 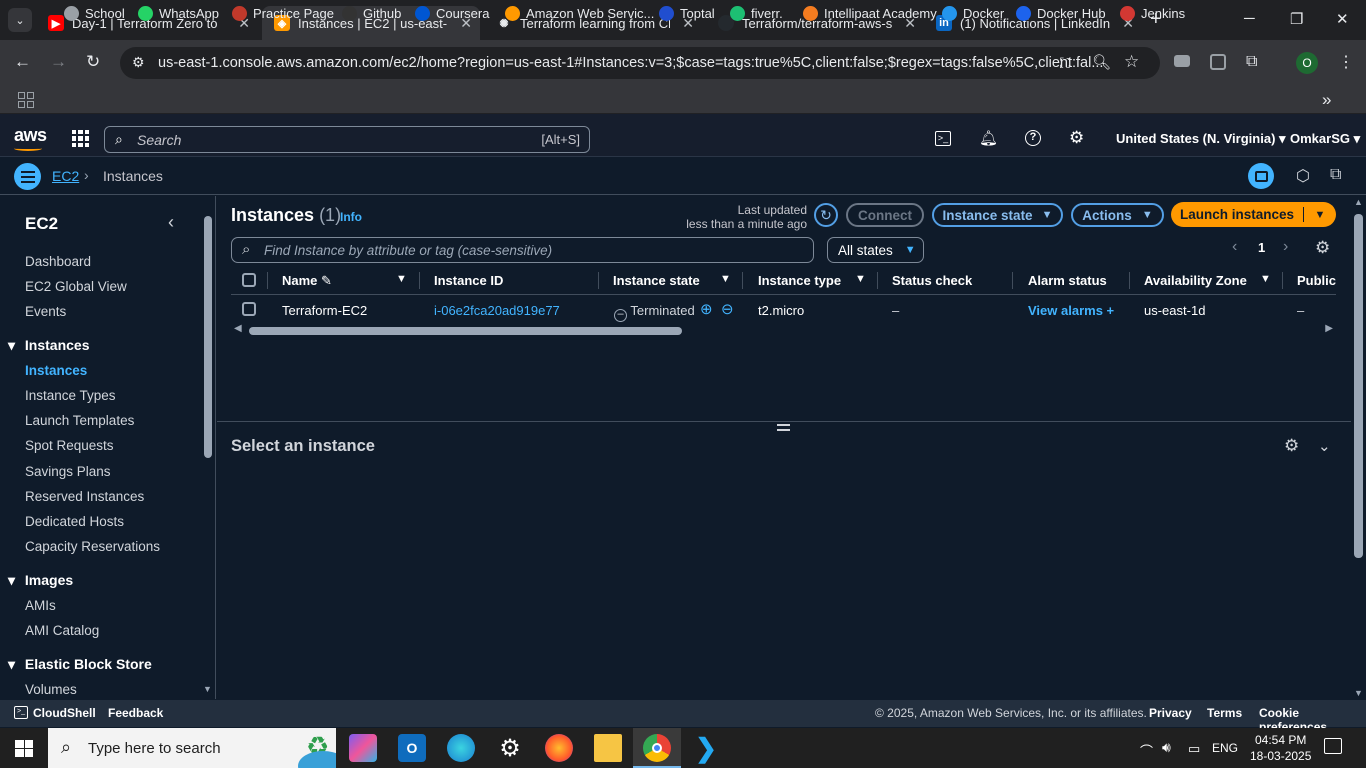 What do you see at coordinates (307, 281) in the screenshot?
I see `column-header-name: Name ✎` at bounding box center [307, 281].